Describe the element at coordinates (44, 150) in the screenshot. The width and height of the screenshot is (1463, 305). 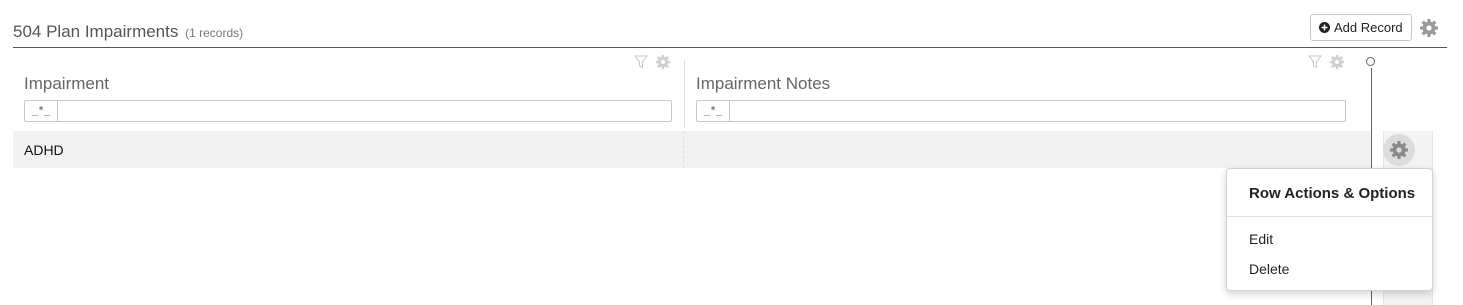
I see `impairment-cell: ADHD` at that location.